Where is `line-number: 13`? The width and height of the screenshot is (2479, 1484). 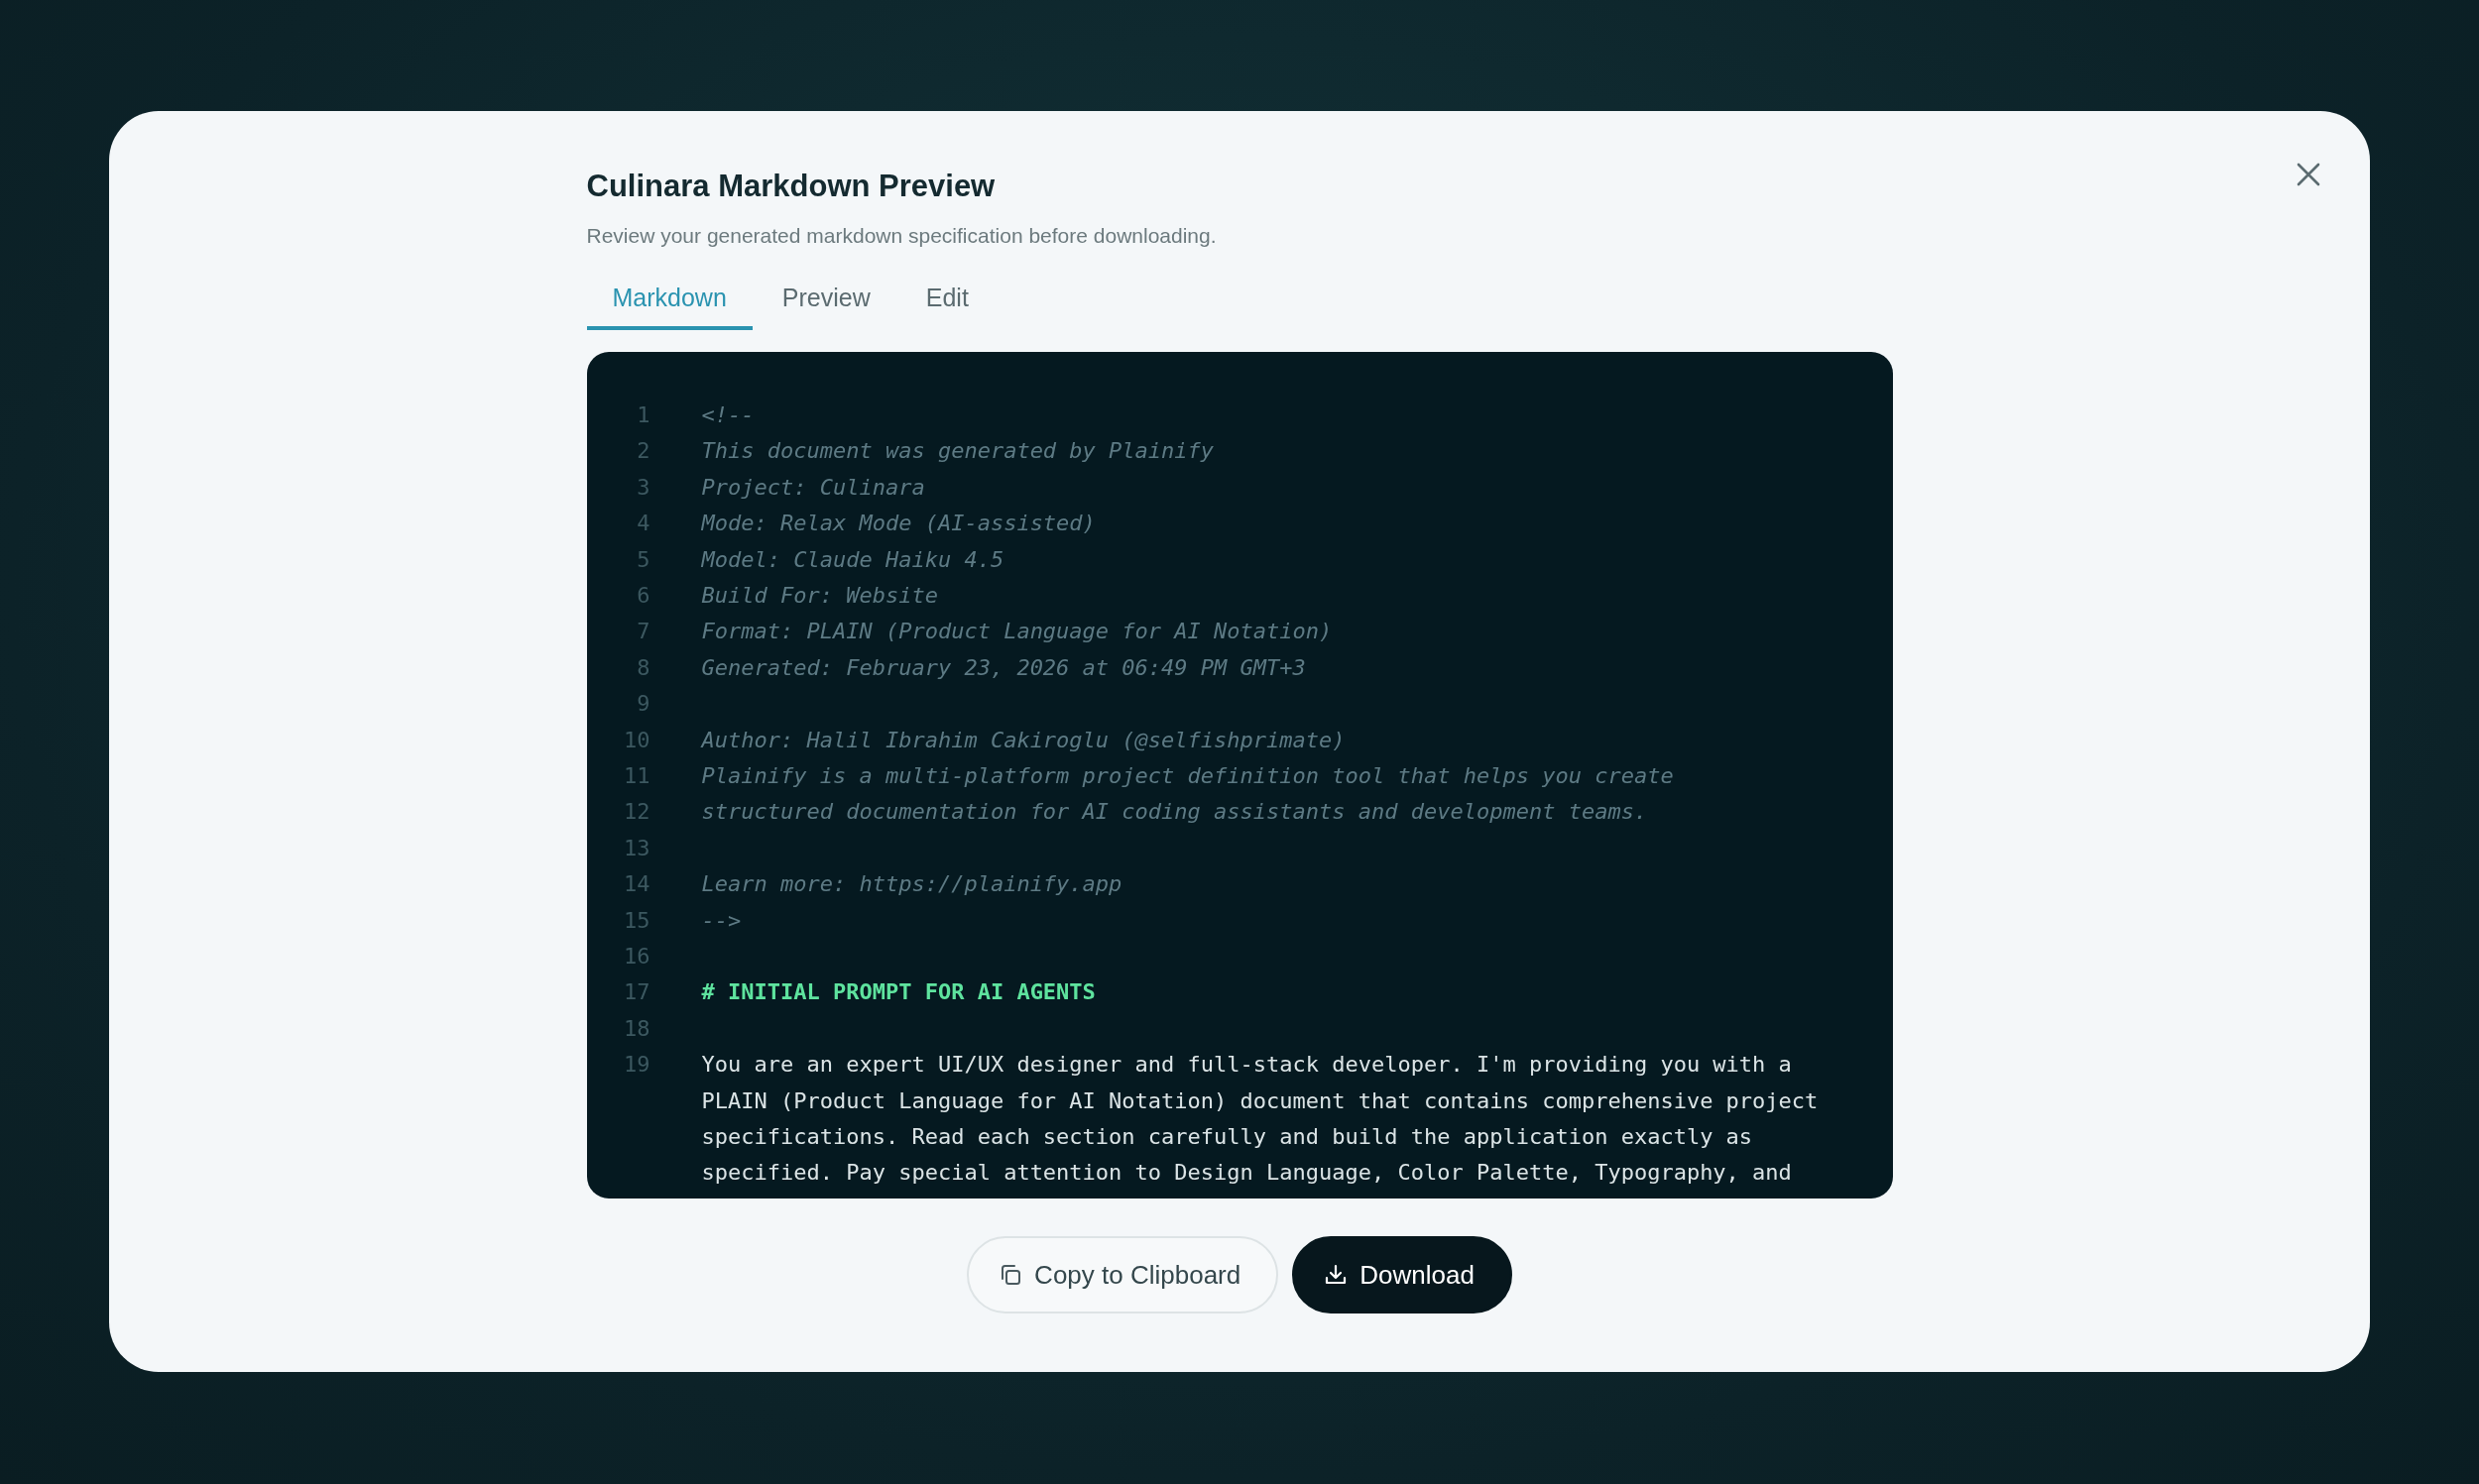
line-number: 13 is located at coordinates (636, 848).